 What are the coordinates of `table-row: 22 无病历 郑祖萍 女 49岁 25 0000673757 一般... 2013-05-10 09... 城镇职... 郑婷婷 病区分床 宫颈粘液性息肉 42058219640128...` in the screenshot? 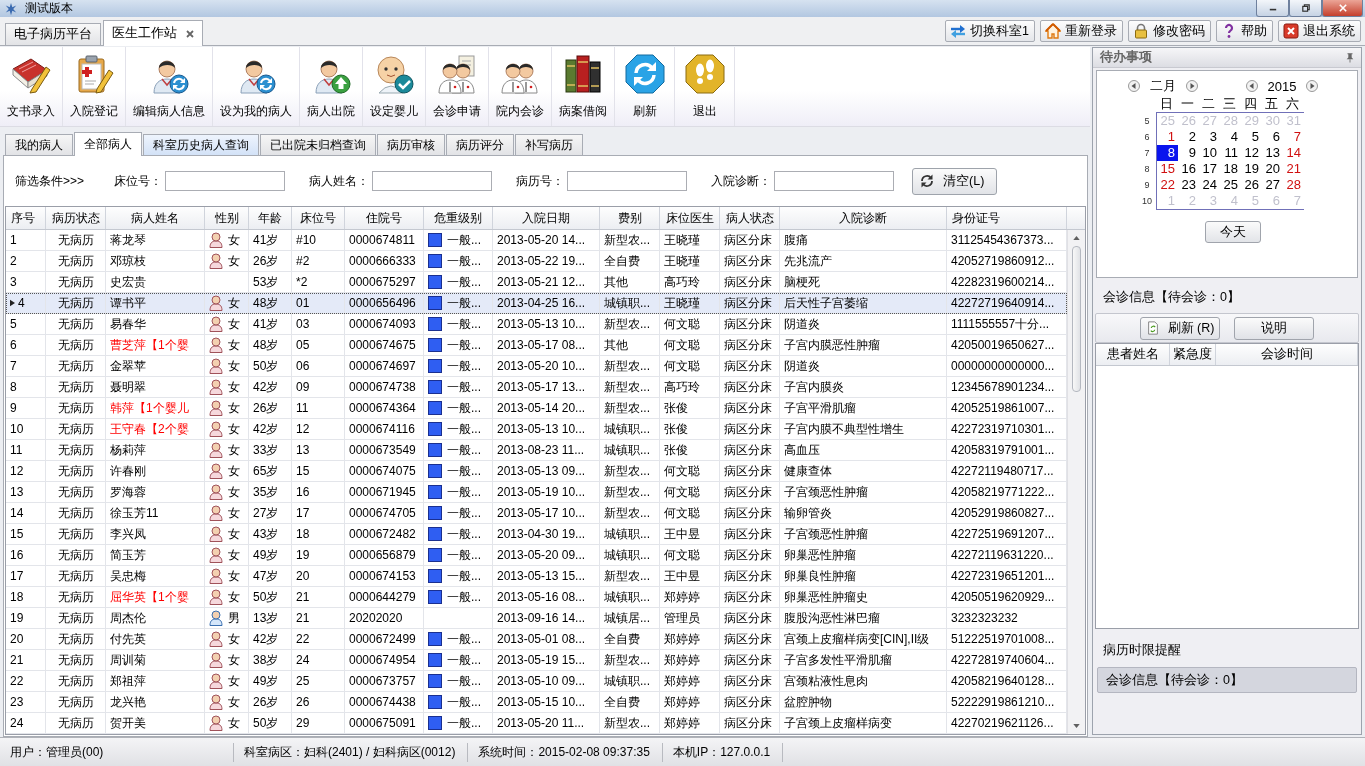 It's located at (536, 681).